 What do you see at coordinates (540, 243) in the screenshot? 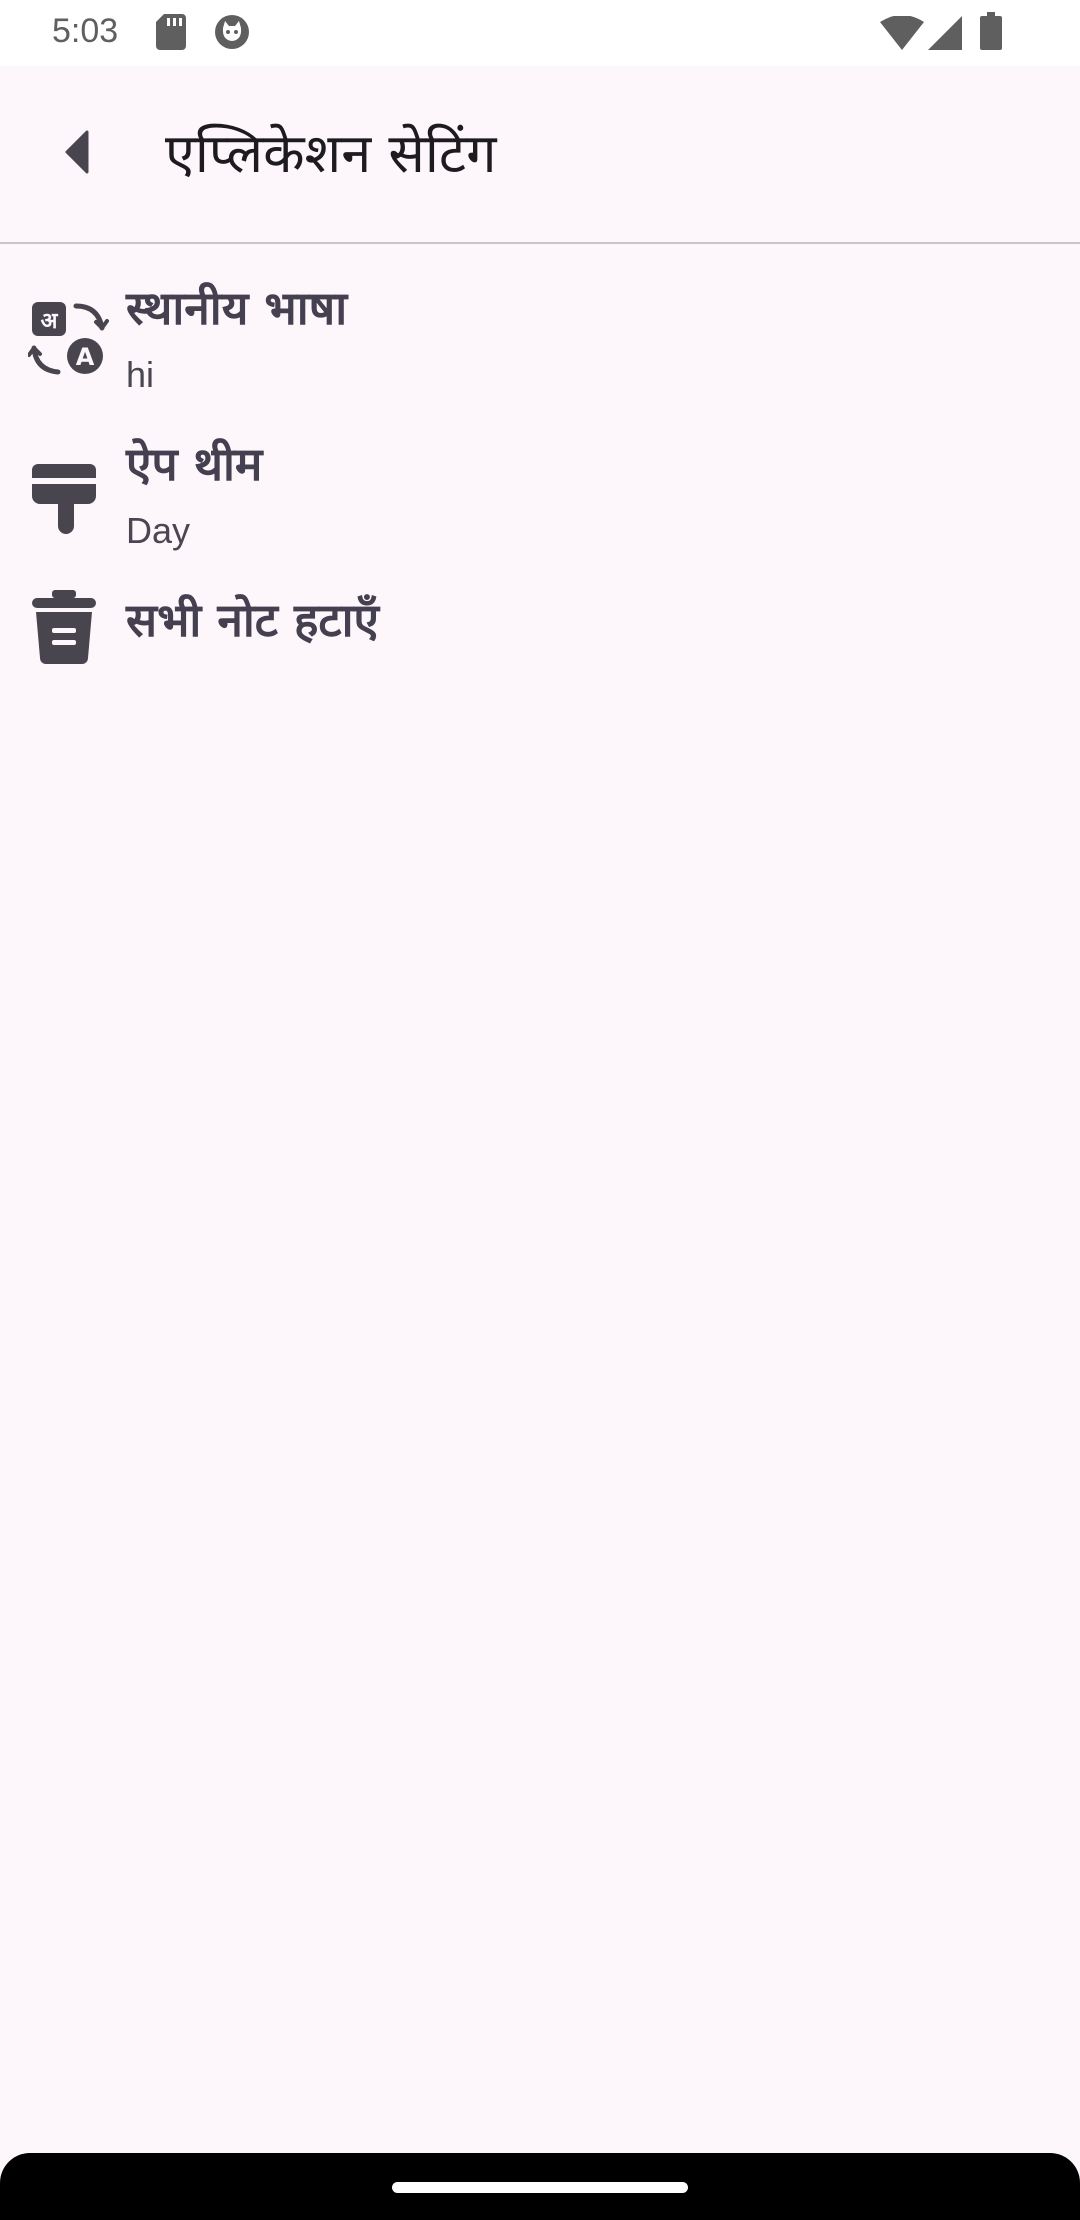
I see `toolbar-divider` at bounding box center [540, 243].